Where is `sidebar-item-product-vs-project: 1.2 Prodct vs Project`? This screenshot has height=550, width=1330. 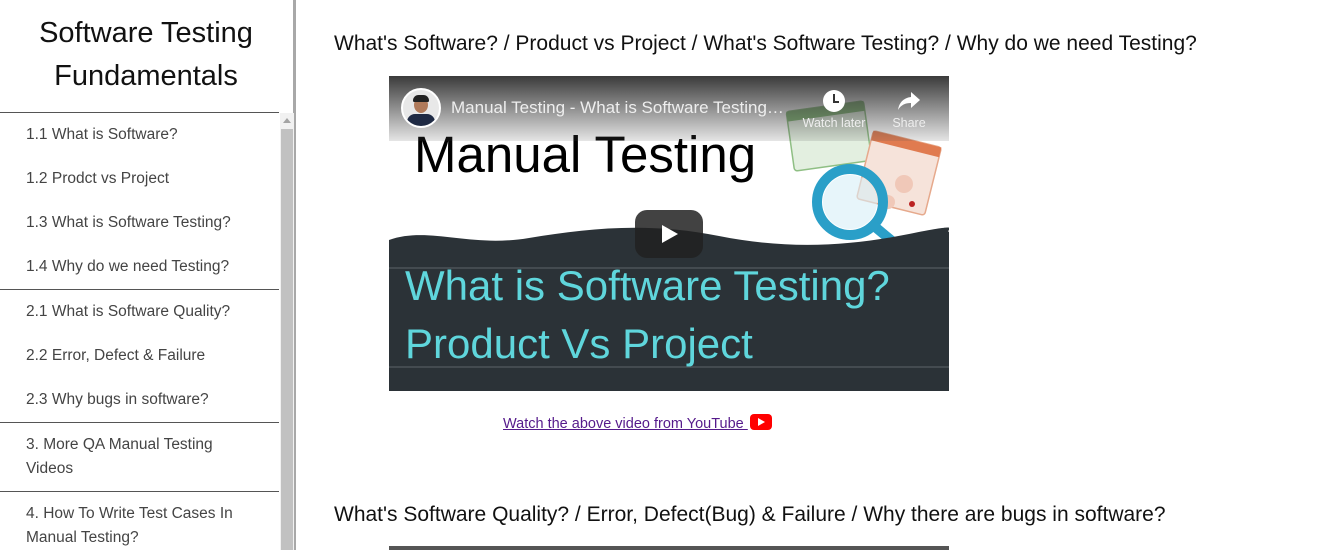 sidebar-item-product-vs-project: 1.2 Prodct vs Project is located at coordinates (139, 179).